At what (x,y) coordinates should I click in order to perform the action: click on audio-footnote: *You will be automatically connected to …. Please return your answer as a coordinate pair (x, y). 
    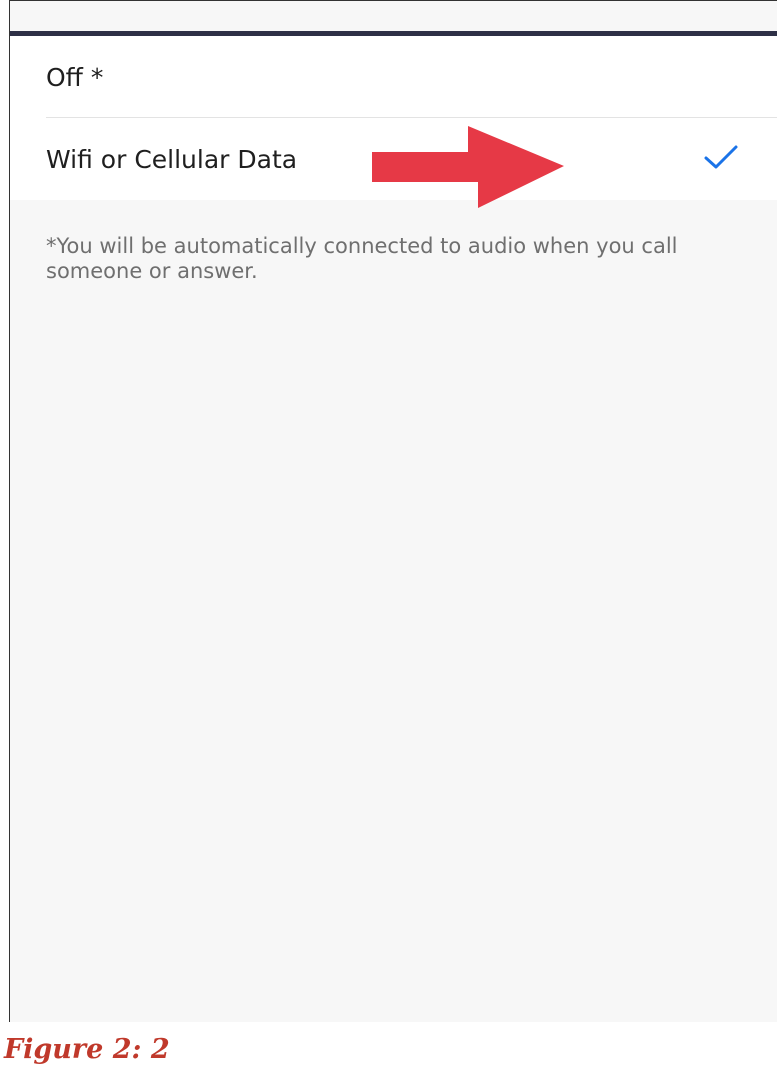
    Looking at the image, I should click on (362, 258).